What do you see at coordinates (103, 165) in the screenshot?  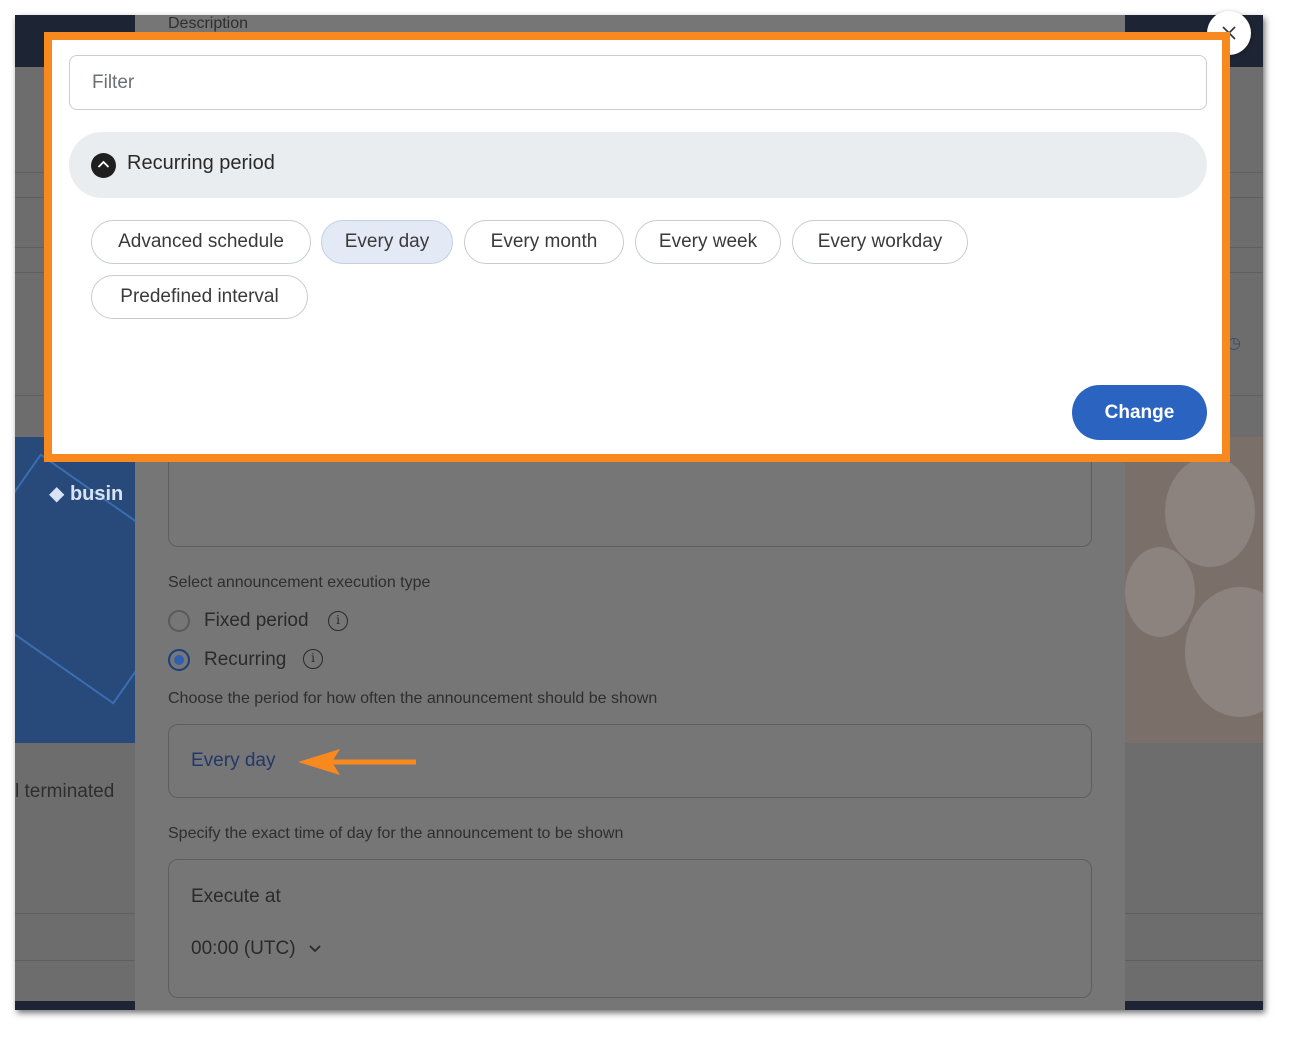 I see `chevron-up-icon` at bounding box center [103, 165].